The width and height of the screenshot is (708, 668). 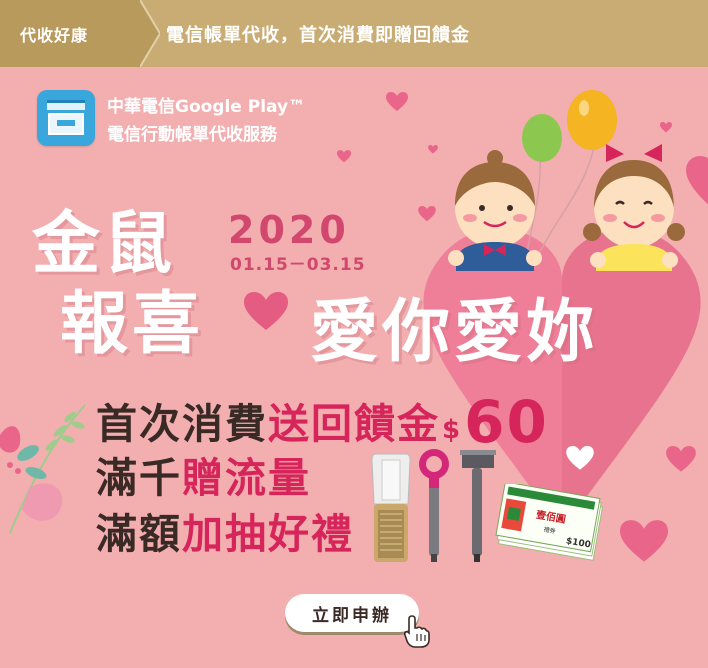 I want to click on category-tab-label: 代收好康, so click(x=54, y=35).